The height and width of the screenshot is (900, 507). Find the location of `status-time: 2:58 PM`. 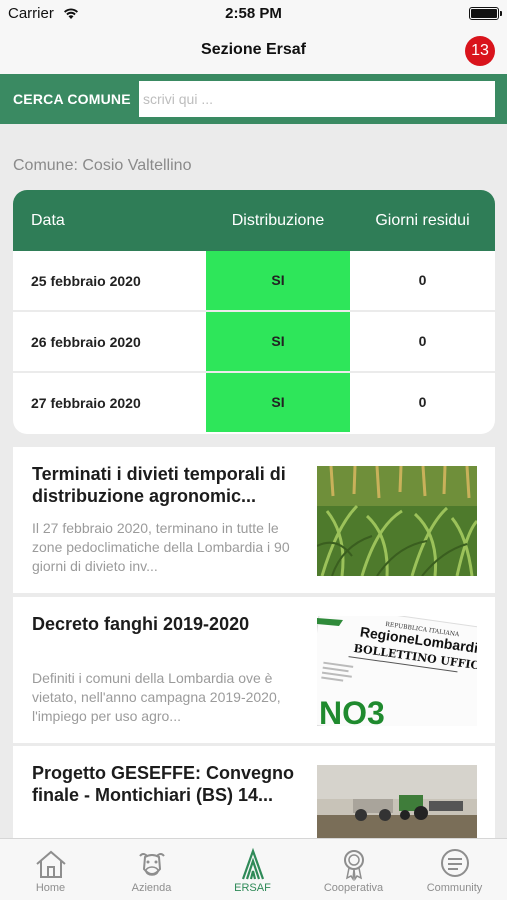

status-time: 2:58 PM is located at coordinates (253, 13).